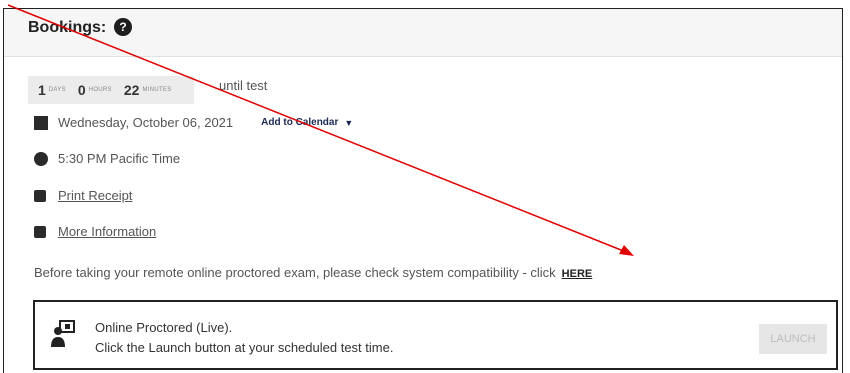 Image resolution: width=850 pixels, height=373 pixels. I want to click on bookings-header: Bookings: ?, so click(423, 33).